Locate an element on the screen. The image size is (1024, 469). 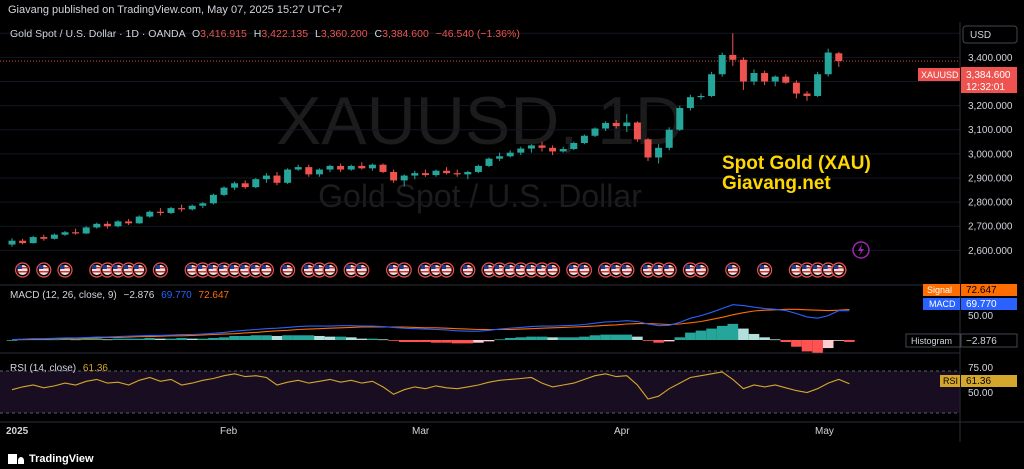
c-value: 3,384.600 is located at coordinates (405, 34).